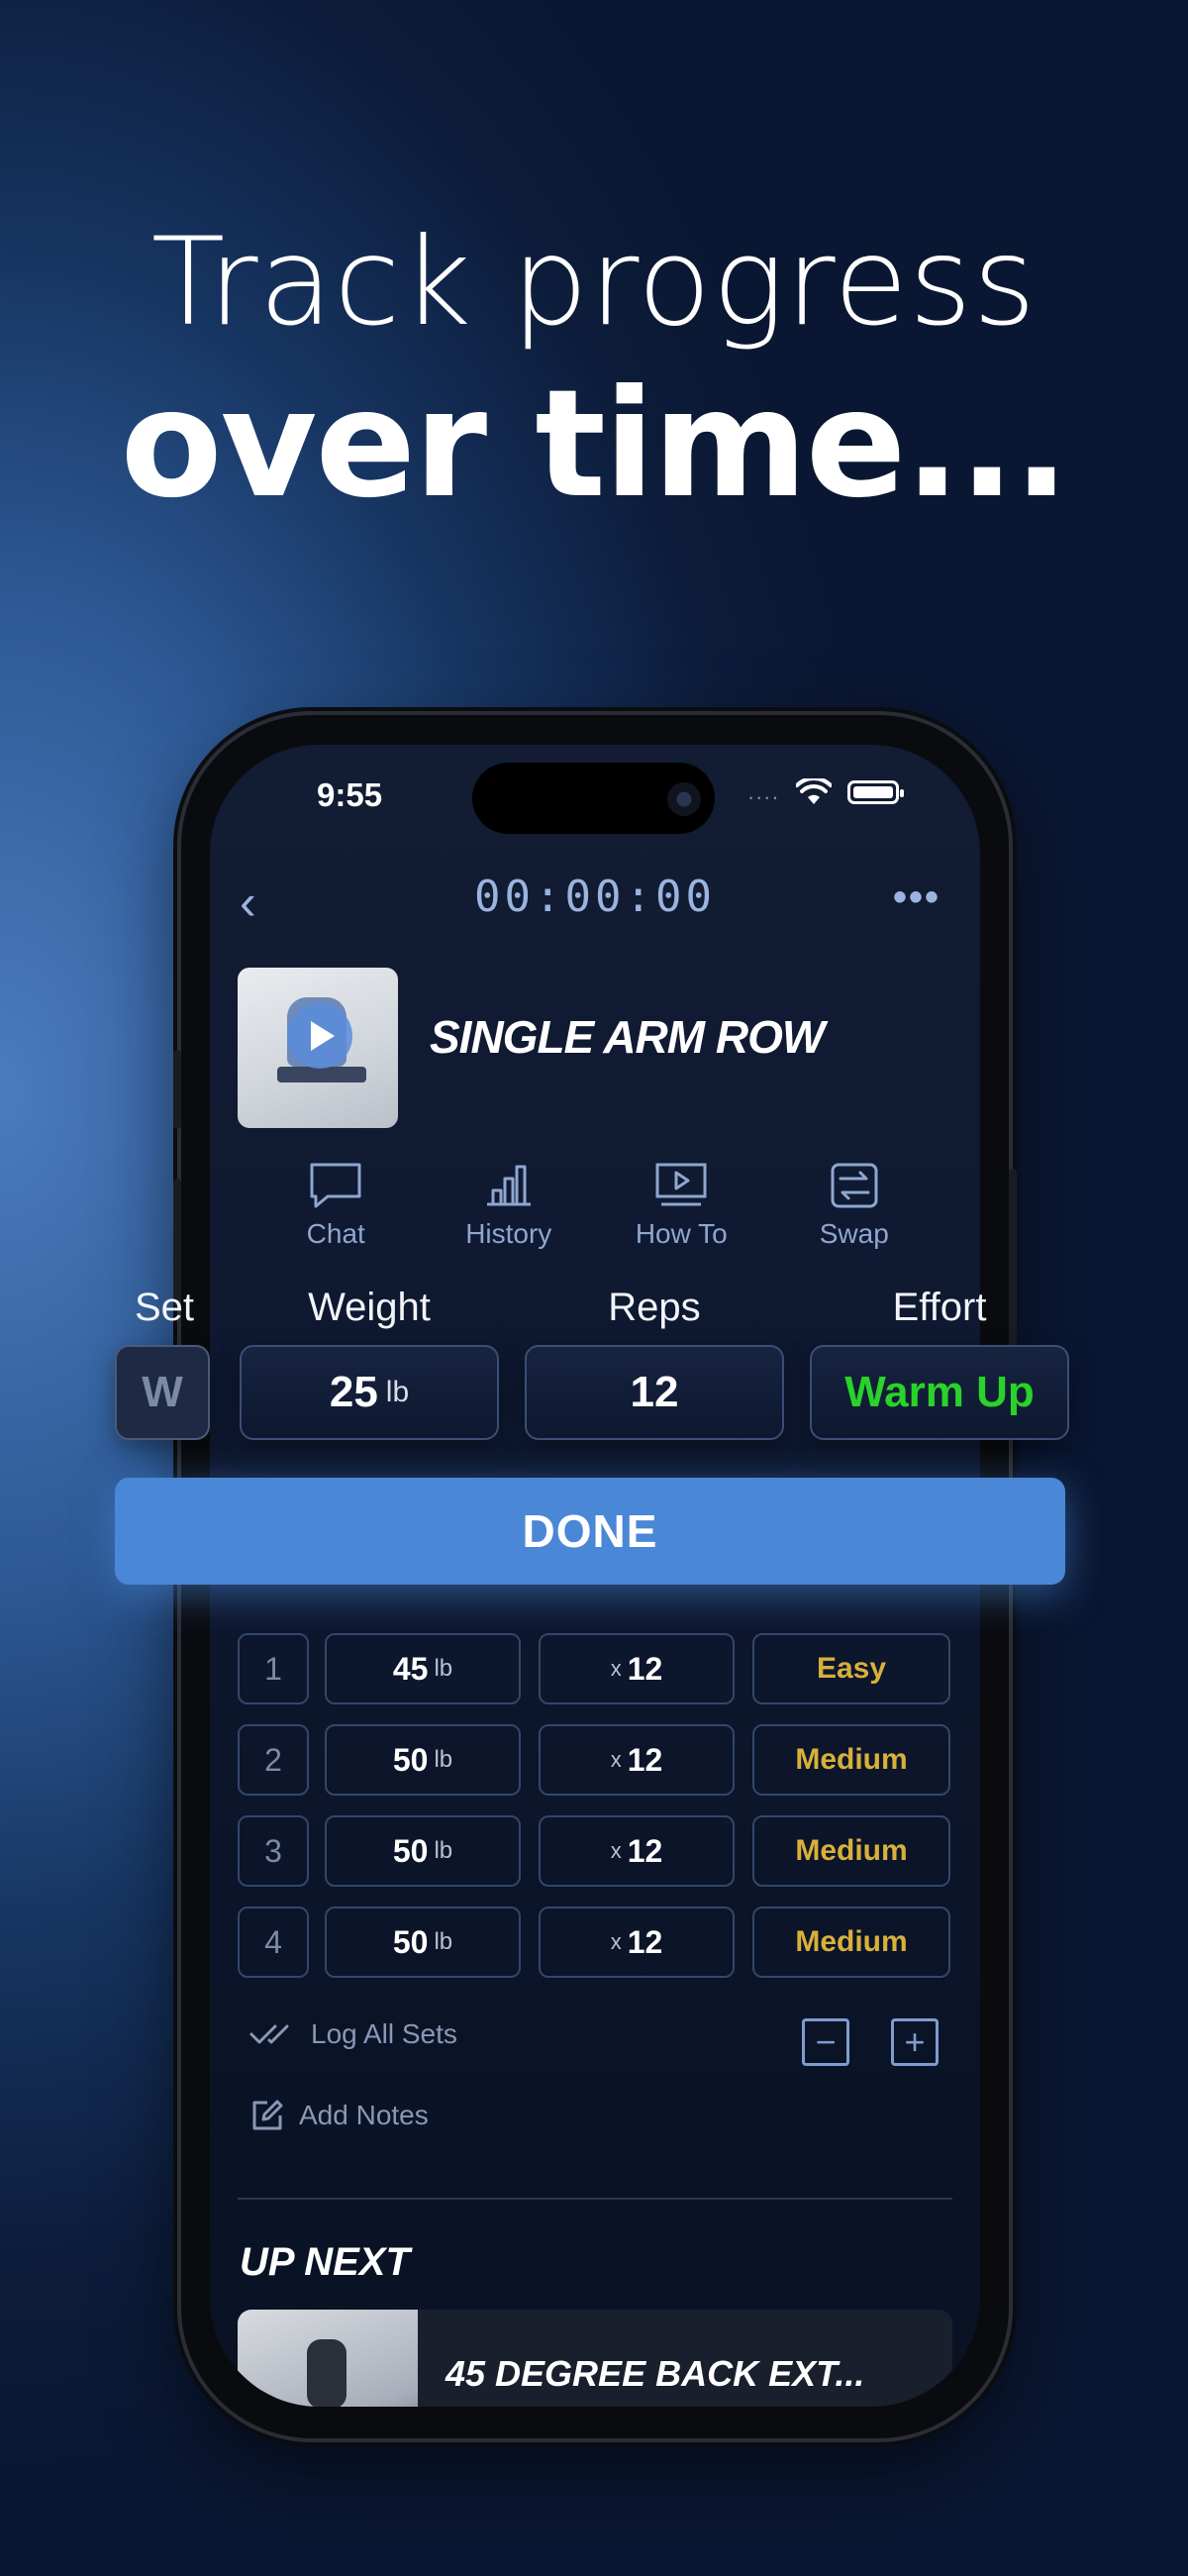  I want to click on tool-history-label: History, so click(508, 1233).